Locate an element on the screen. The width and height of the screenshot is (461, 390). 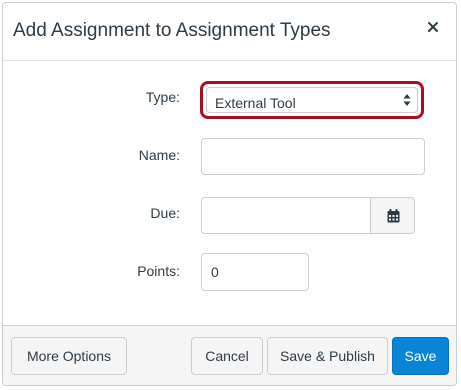
date-picker-button is located at coordinates (392, 215).